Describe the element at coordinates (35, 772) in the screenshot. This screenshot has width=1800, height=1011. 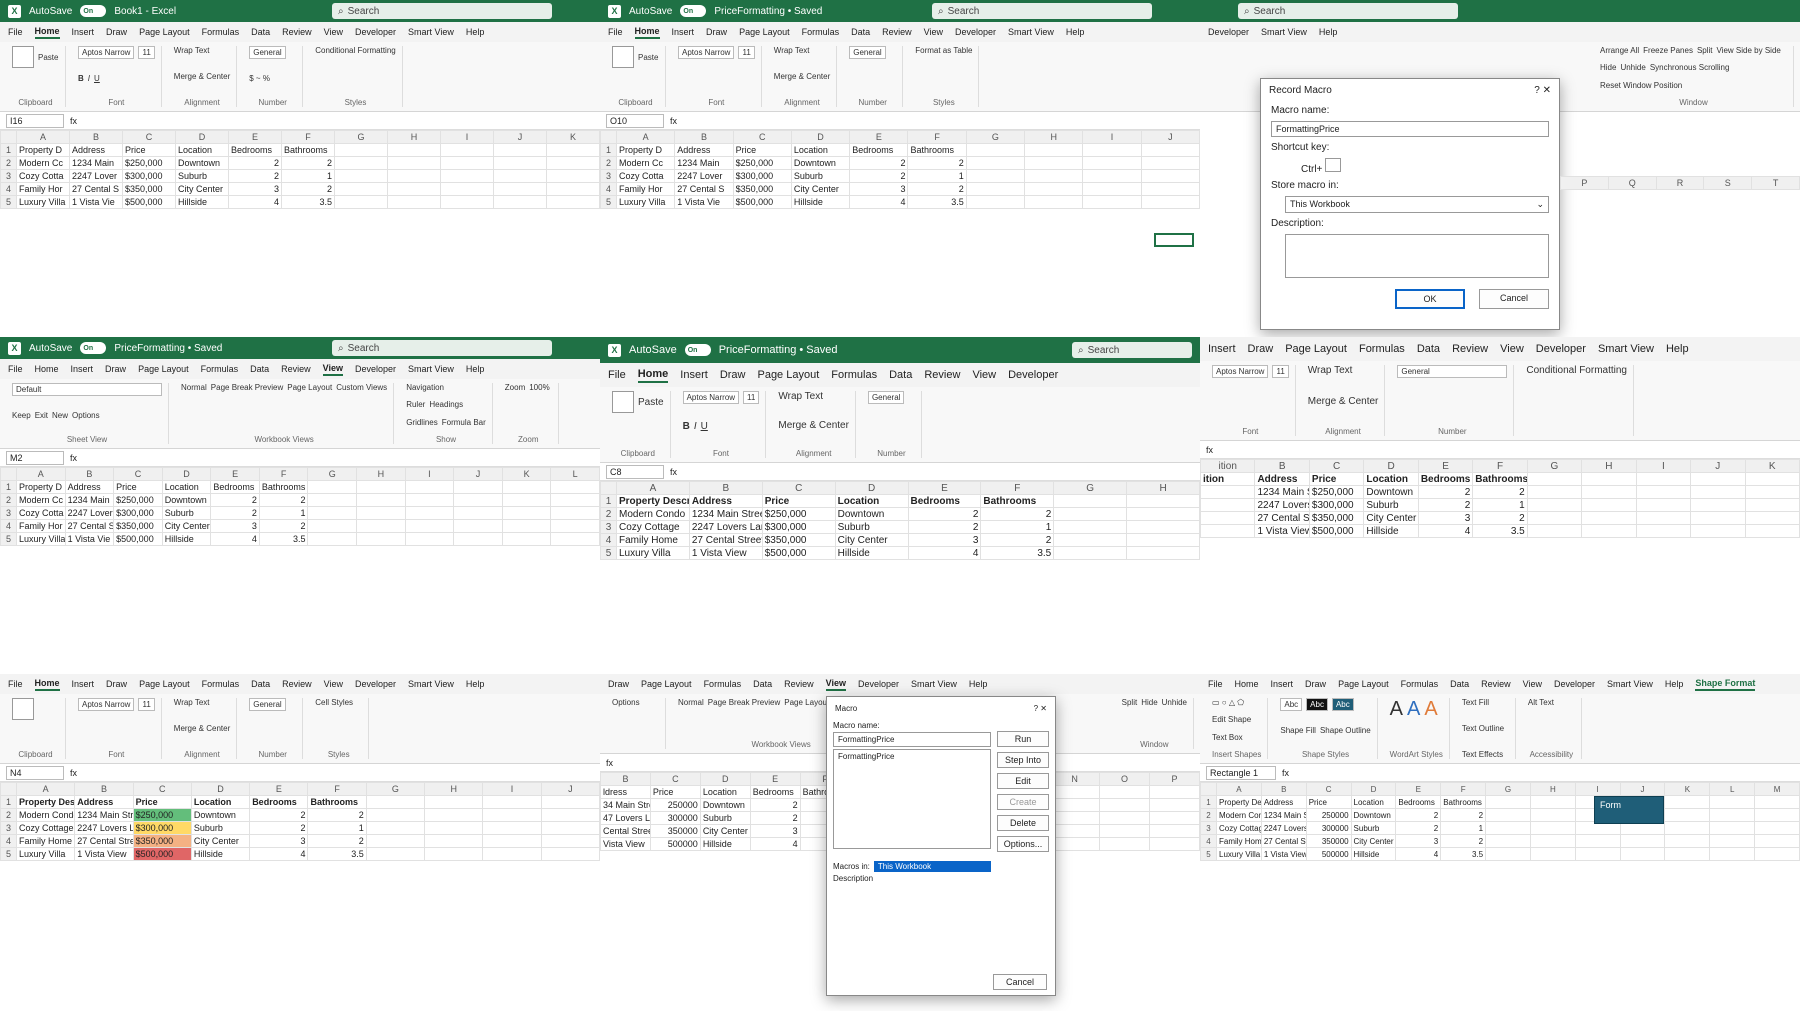
I see `name-box: N4` at that location.